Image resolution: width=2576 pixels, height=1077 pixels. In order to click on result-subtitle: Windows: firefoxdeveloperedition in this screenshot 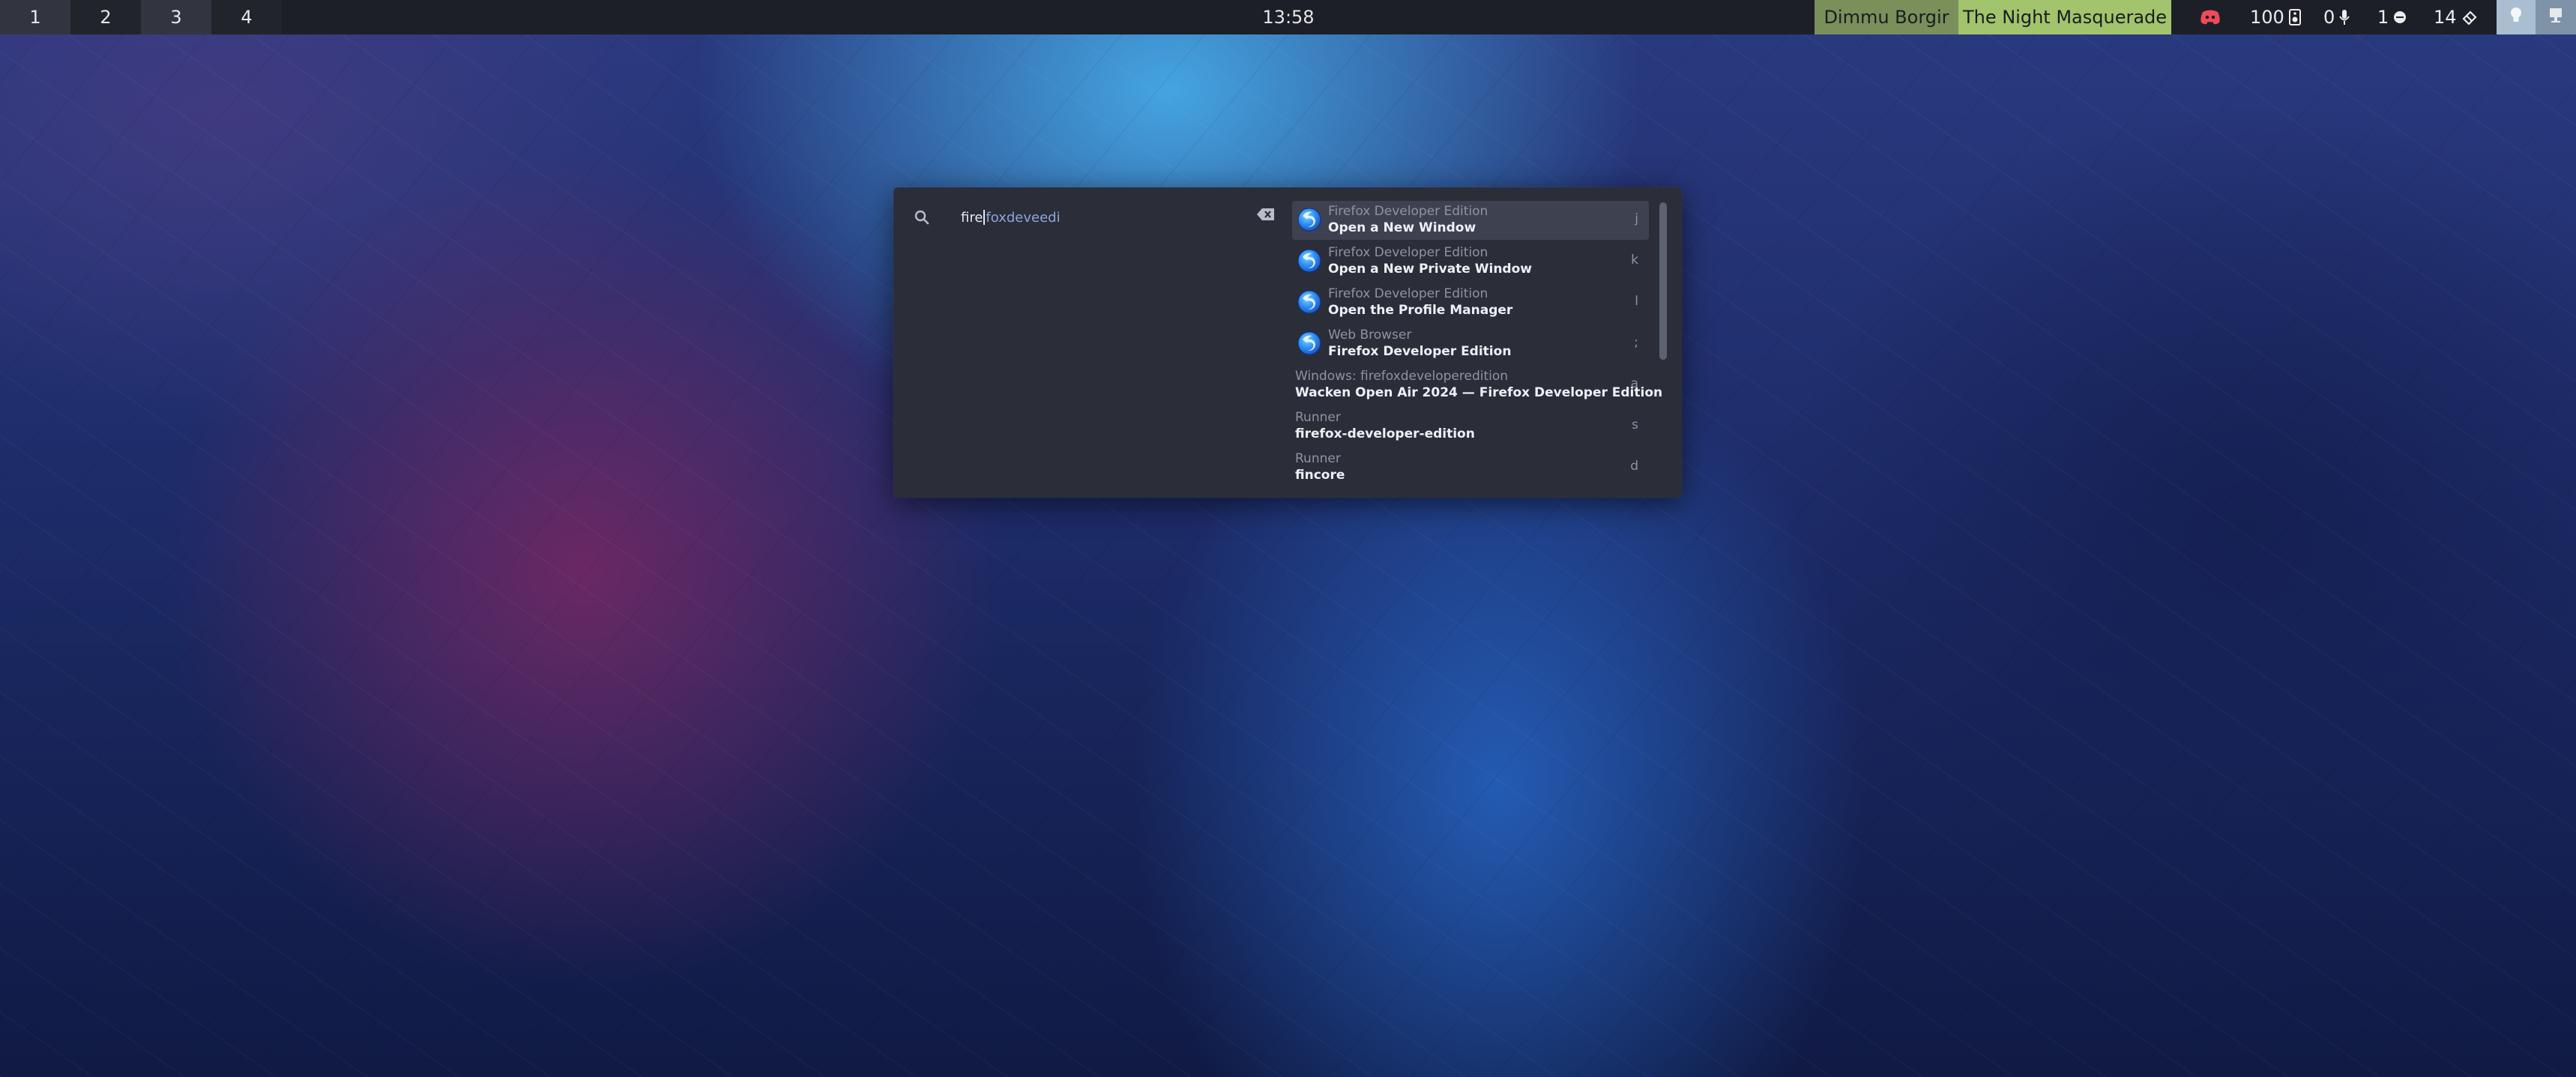, I will do `click(1402, 376)`.